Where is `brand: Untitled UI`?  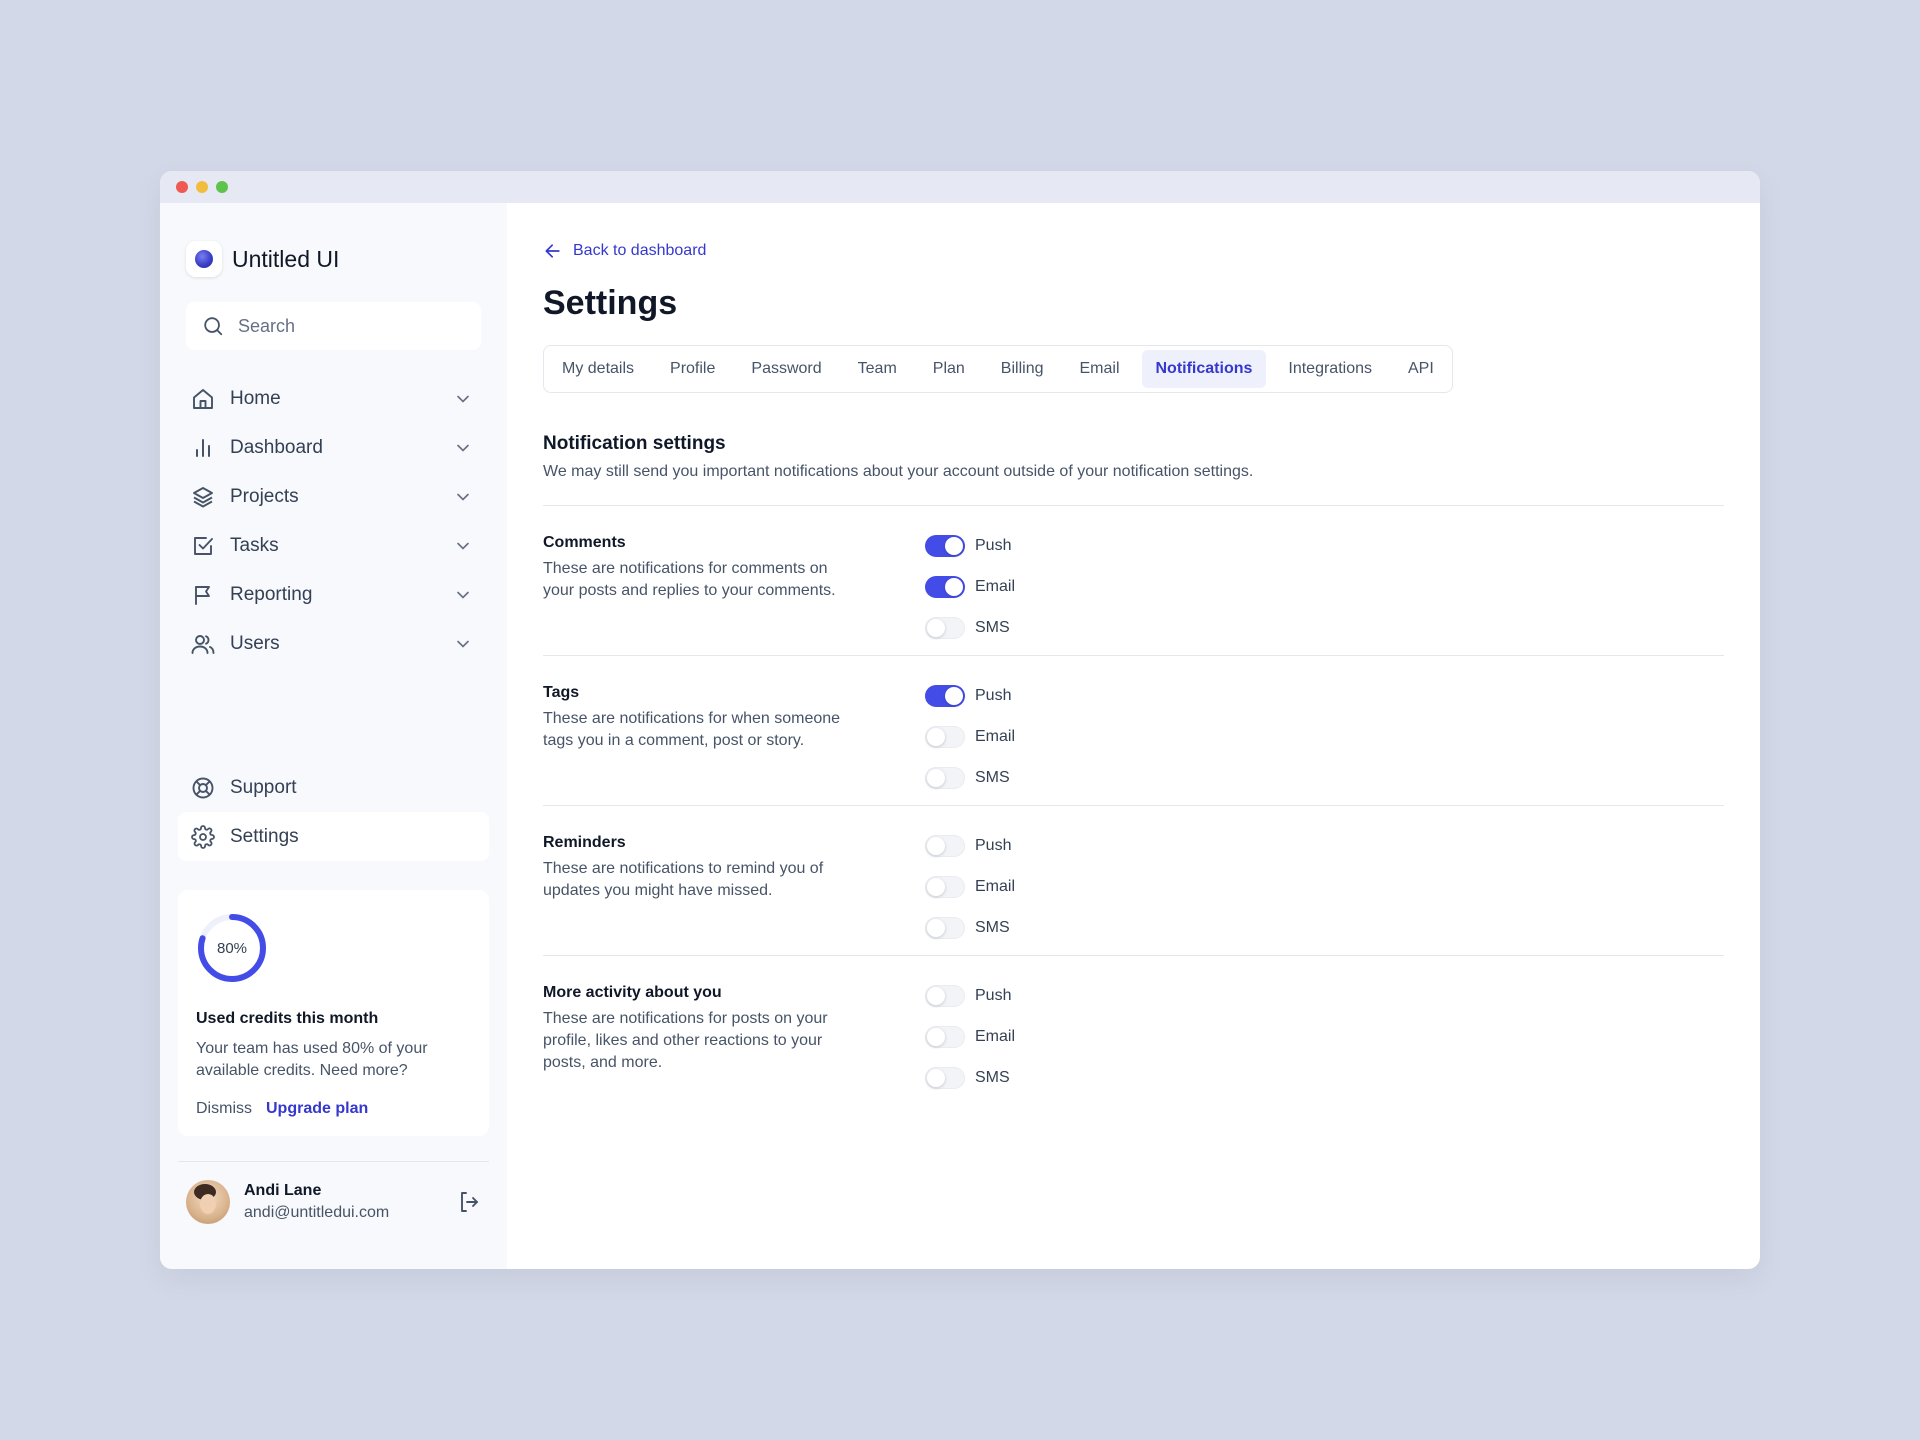 brand: Untitled UI is located at coordinates (333, 259).